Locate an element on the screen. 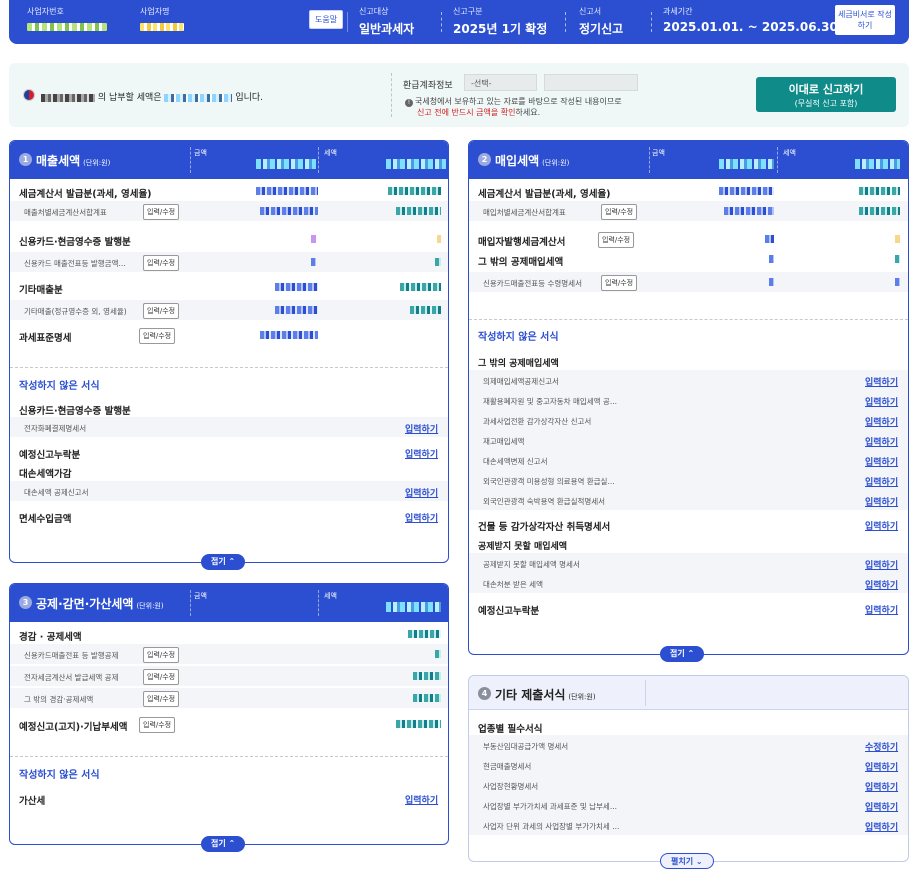  purchase-row-card: 신용카드매출전표등 수령명세서 입력/수정 is located at coordinates (688, 282).